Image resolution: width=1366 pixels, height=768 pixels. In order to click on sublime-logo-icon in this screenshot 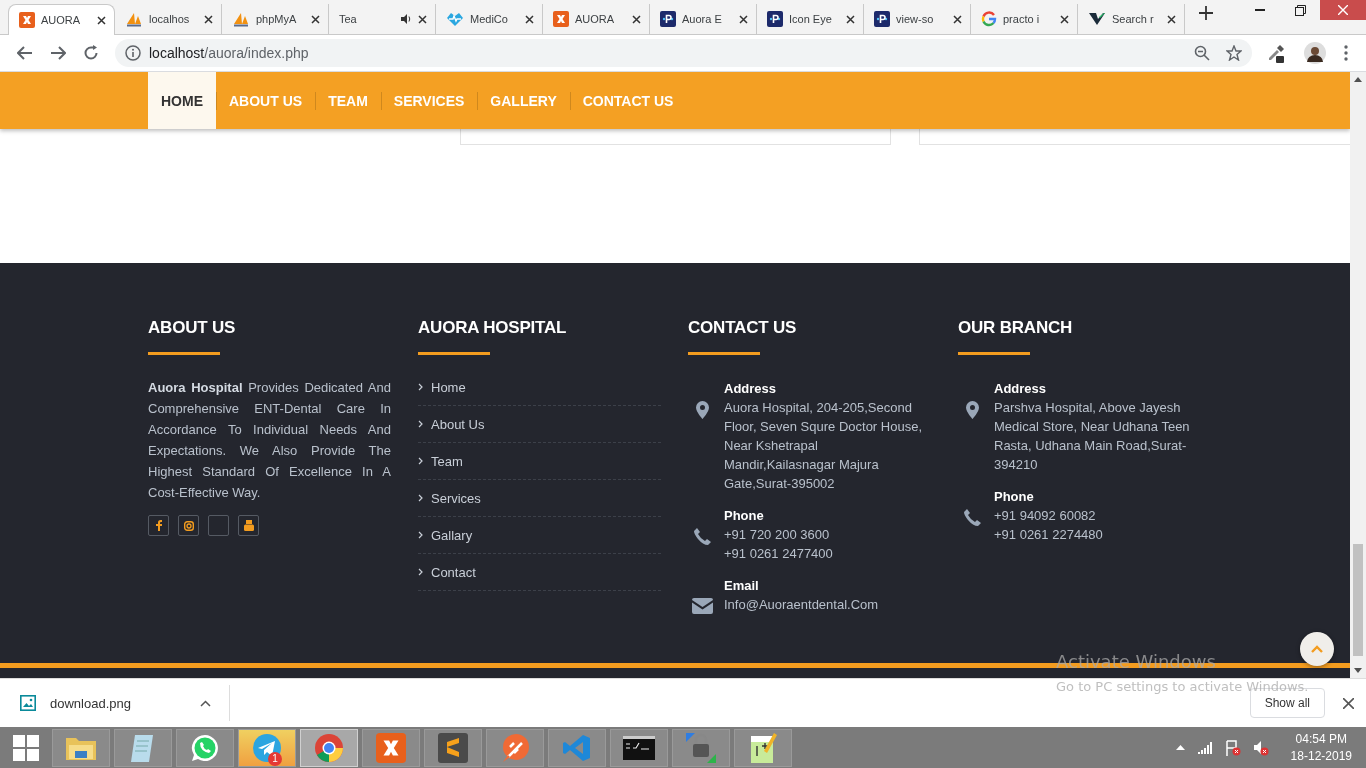, I will do `click(453, 747)`.